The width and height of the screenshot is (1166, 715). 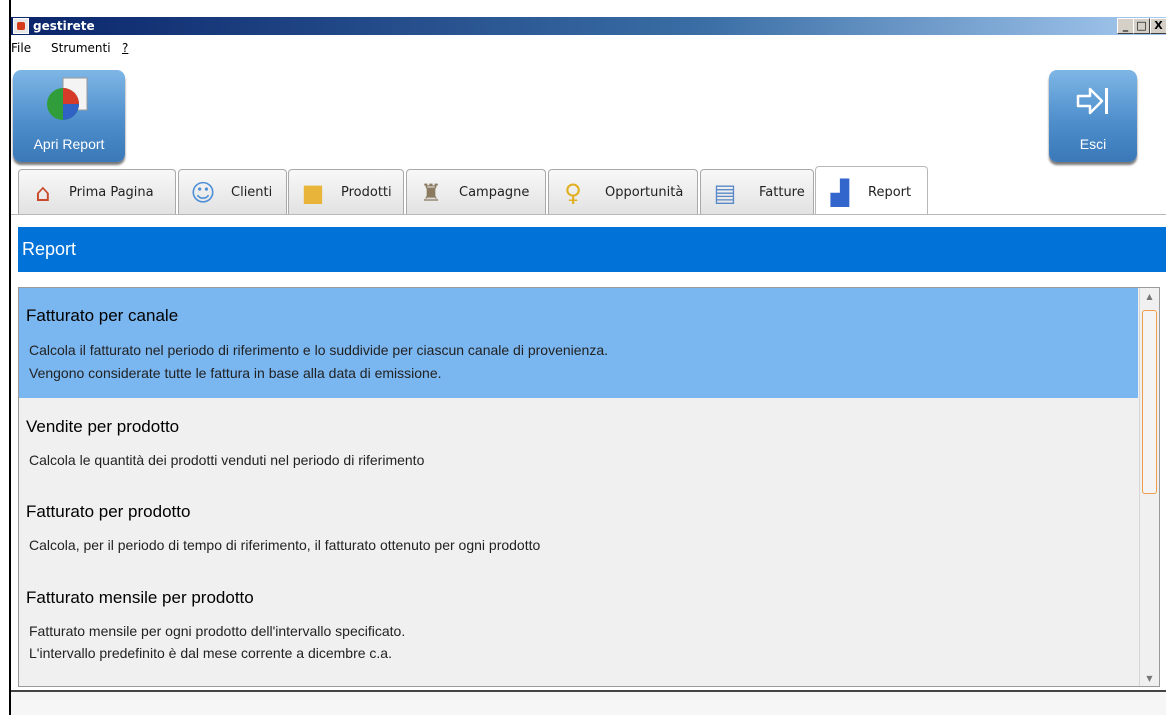 What do you see at coordinates (252, 192) in the screenshot?
I see `tab-label: Clienti` at bounding box center [252, 192].